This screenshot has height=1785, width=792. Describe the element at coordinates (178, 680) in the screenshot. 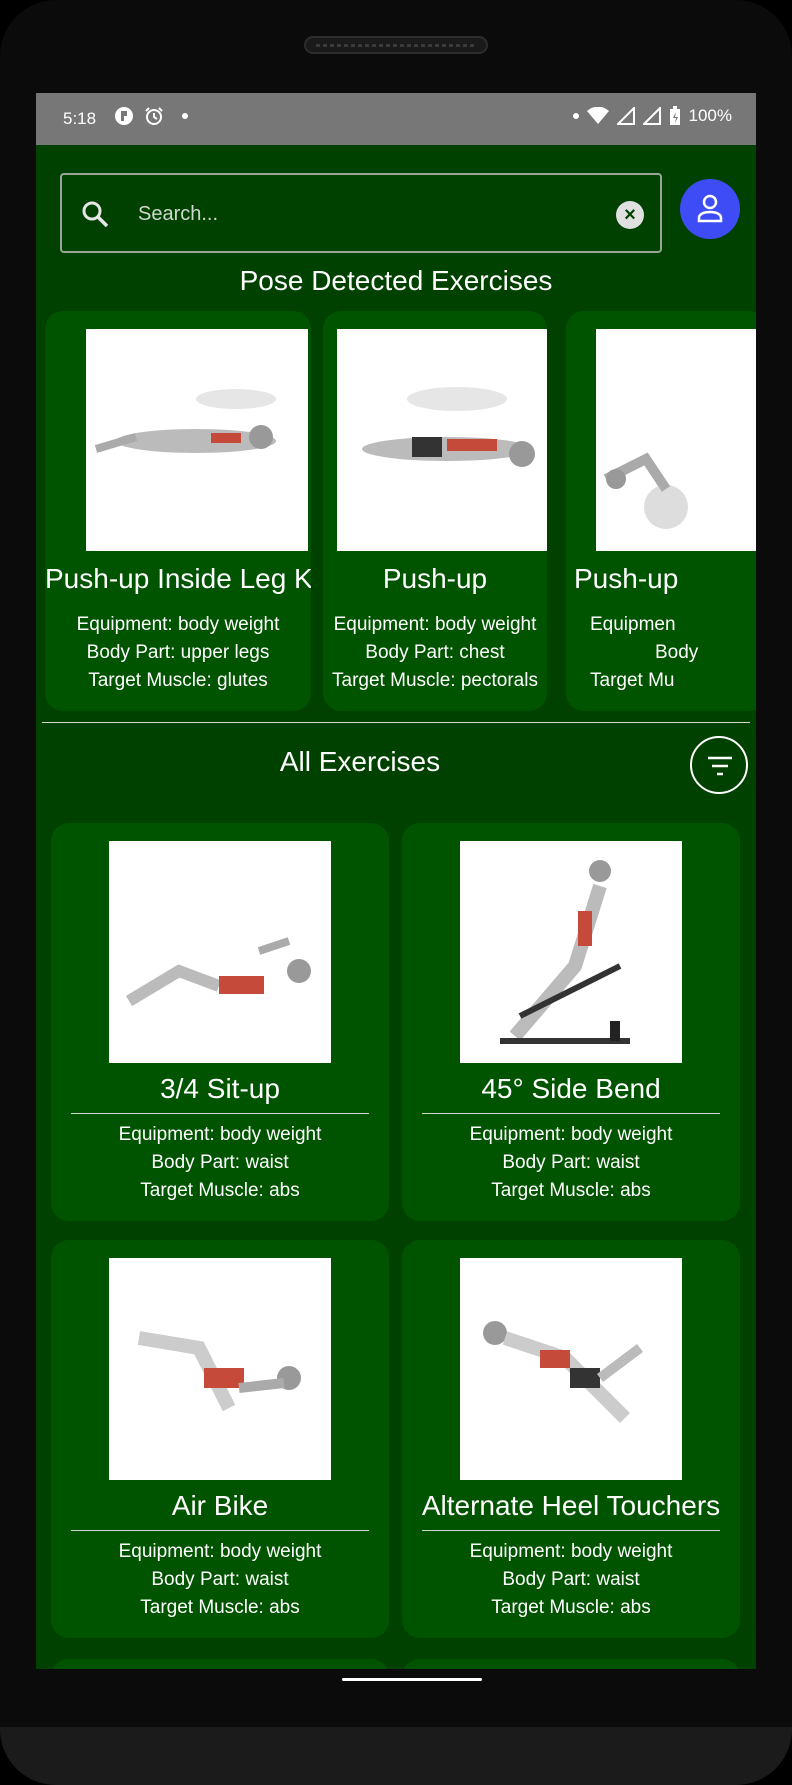

I see `exercise-target: Target Muscle: glutes` at that location.